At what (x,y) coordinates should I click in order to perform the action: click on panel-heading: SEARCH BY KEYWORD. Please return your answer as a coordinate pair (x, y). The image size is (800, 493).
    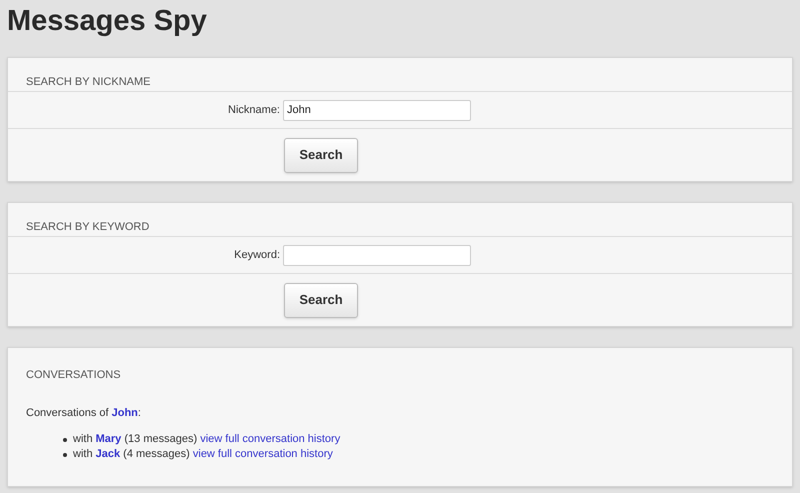
    Looking at the image, I should click on (88, 227).